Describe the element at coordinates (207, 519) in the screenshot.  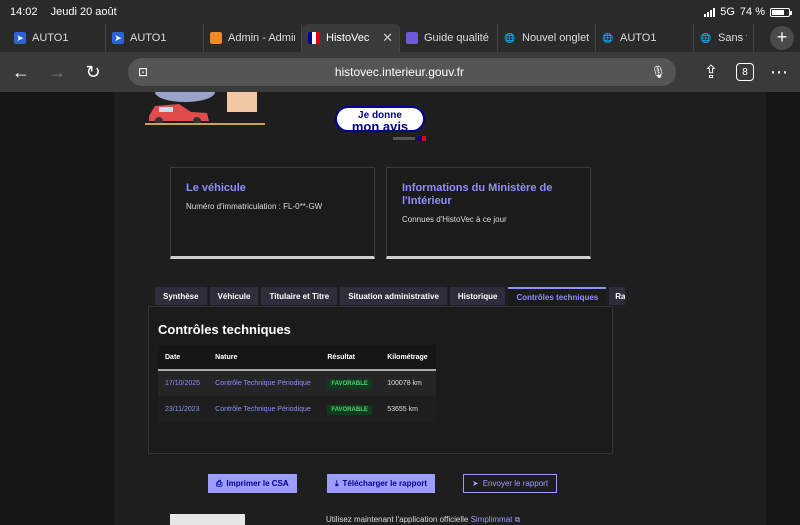
I see `app-thumbnail` at that location.